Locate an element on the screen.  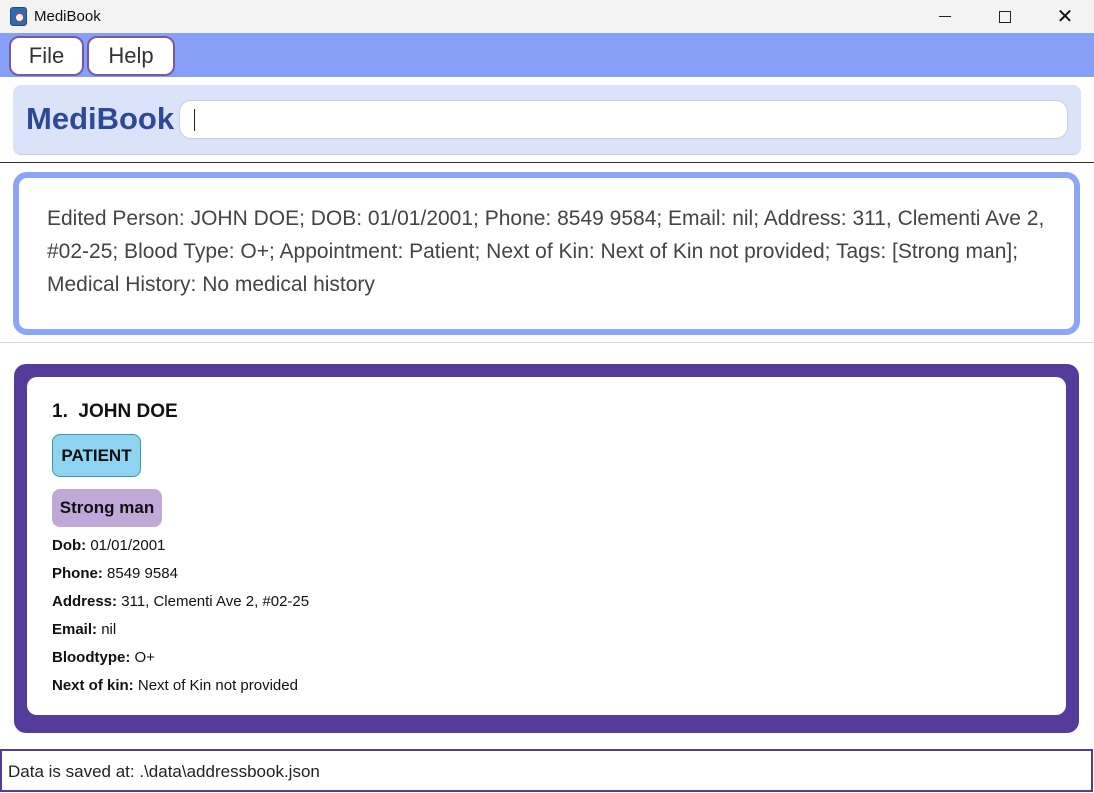
phone-field: Phone: 8549 9584 is located at coordinates (115, 573).